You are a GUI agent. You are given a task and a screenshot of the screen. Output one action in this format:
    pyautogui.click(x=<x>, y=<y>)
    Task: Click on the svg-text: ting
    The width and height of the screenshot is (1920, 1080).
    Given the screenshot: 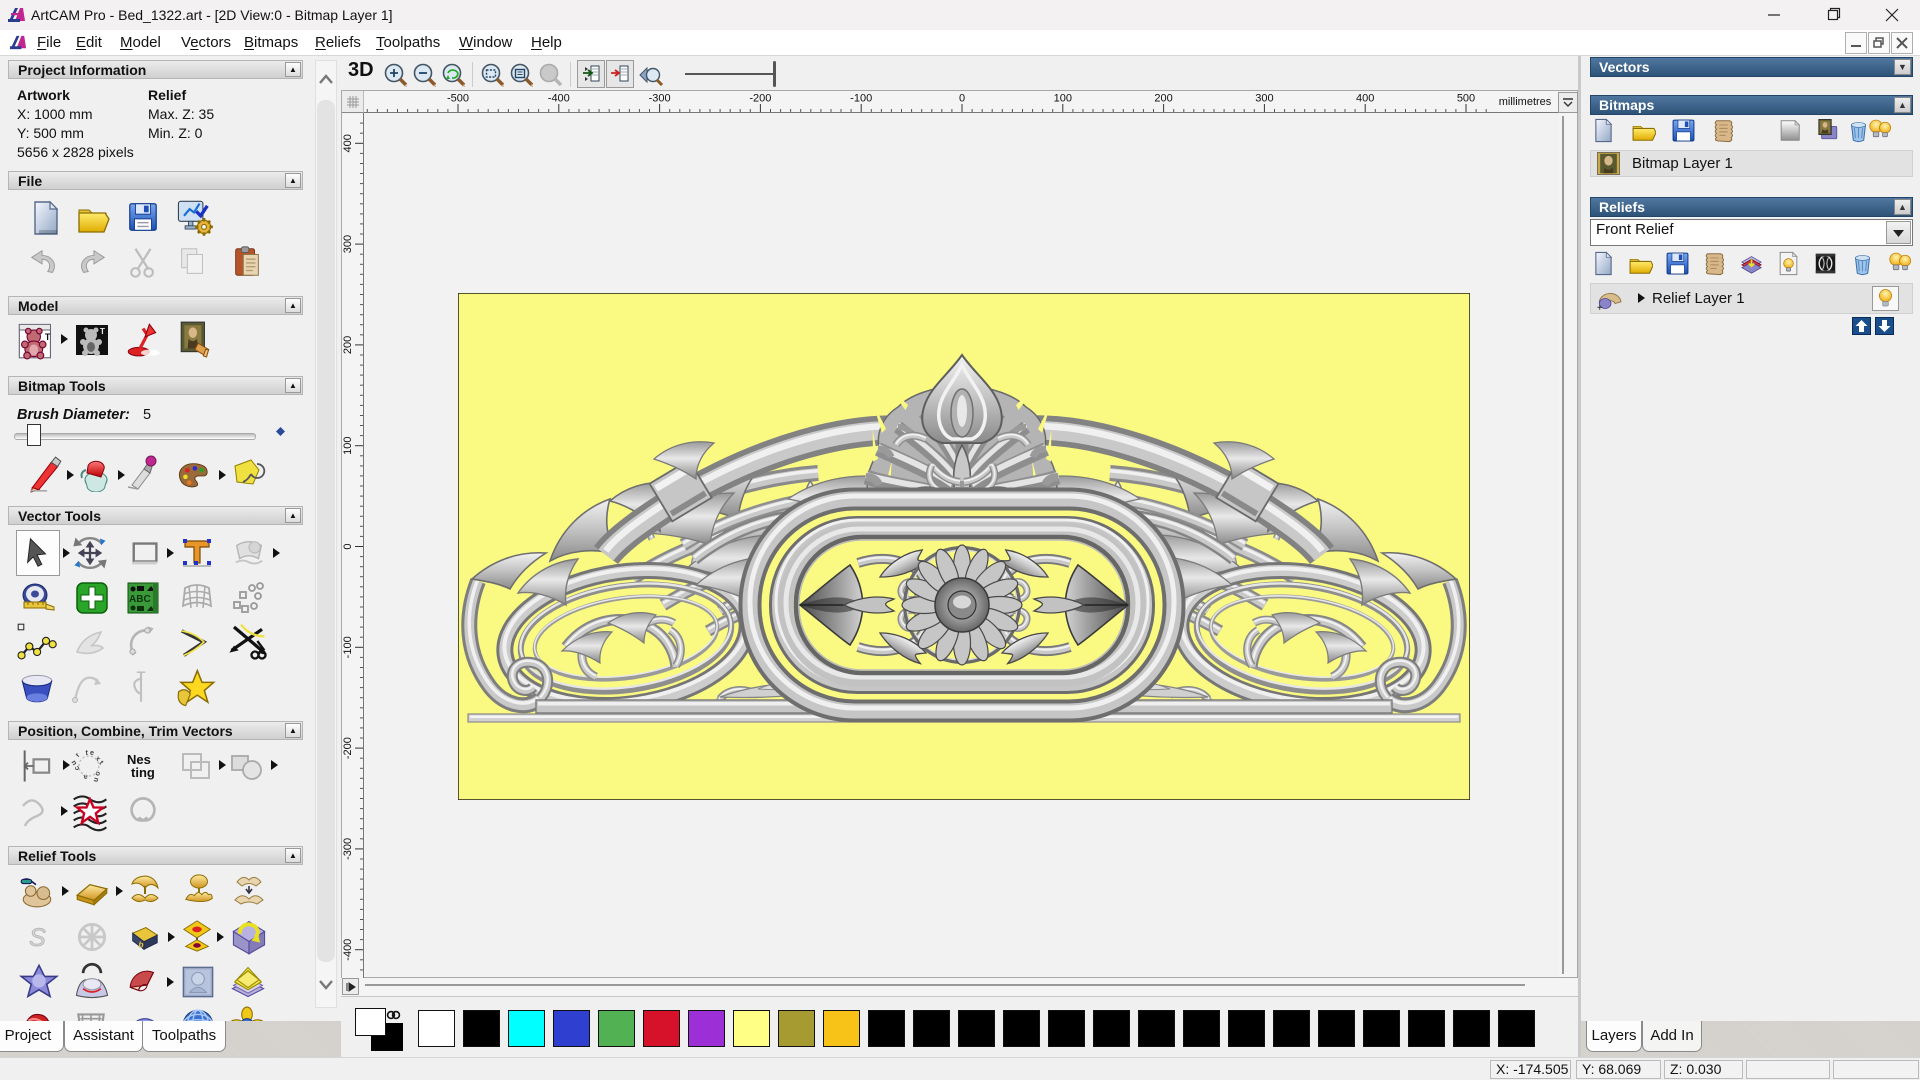 What is the action you would take?
    pyautogui.click(x=143, y=772)
    